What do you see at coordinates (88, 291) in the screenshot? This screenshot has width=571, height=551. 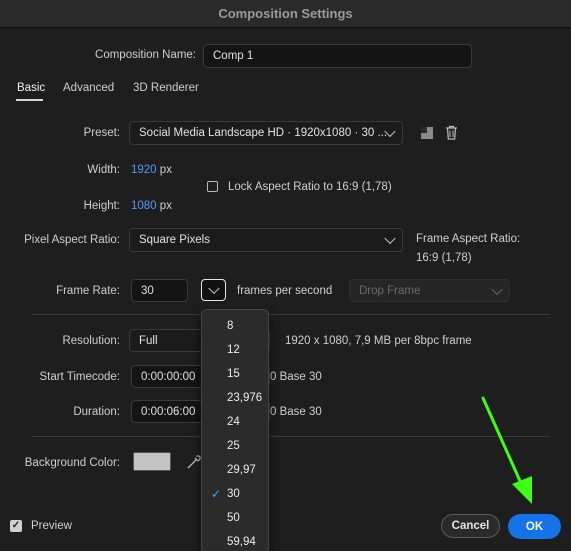 I see `frame-rate-label: Frame Rate:` at bounding box center [88, 291].